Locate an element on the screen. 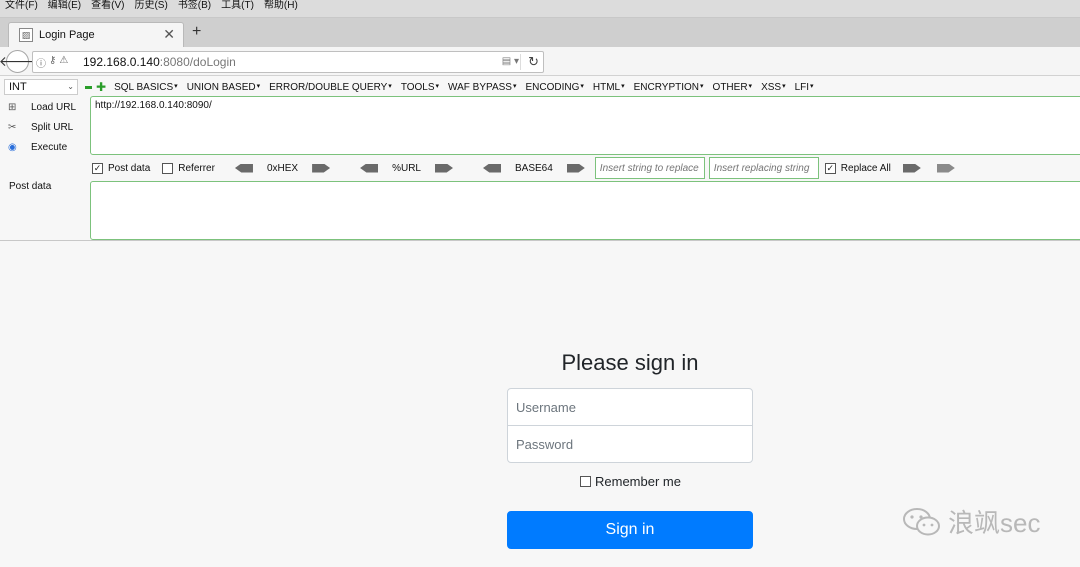  post-data-textarea is located at coordinates (585, 210).